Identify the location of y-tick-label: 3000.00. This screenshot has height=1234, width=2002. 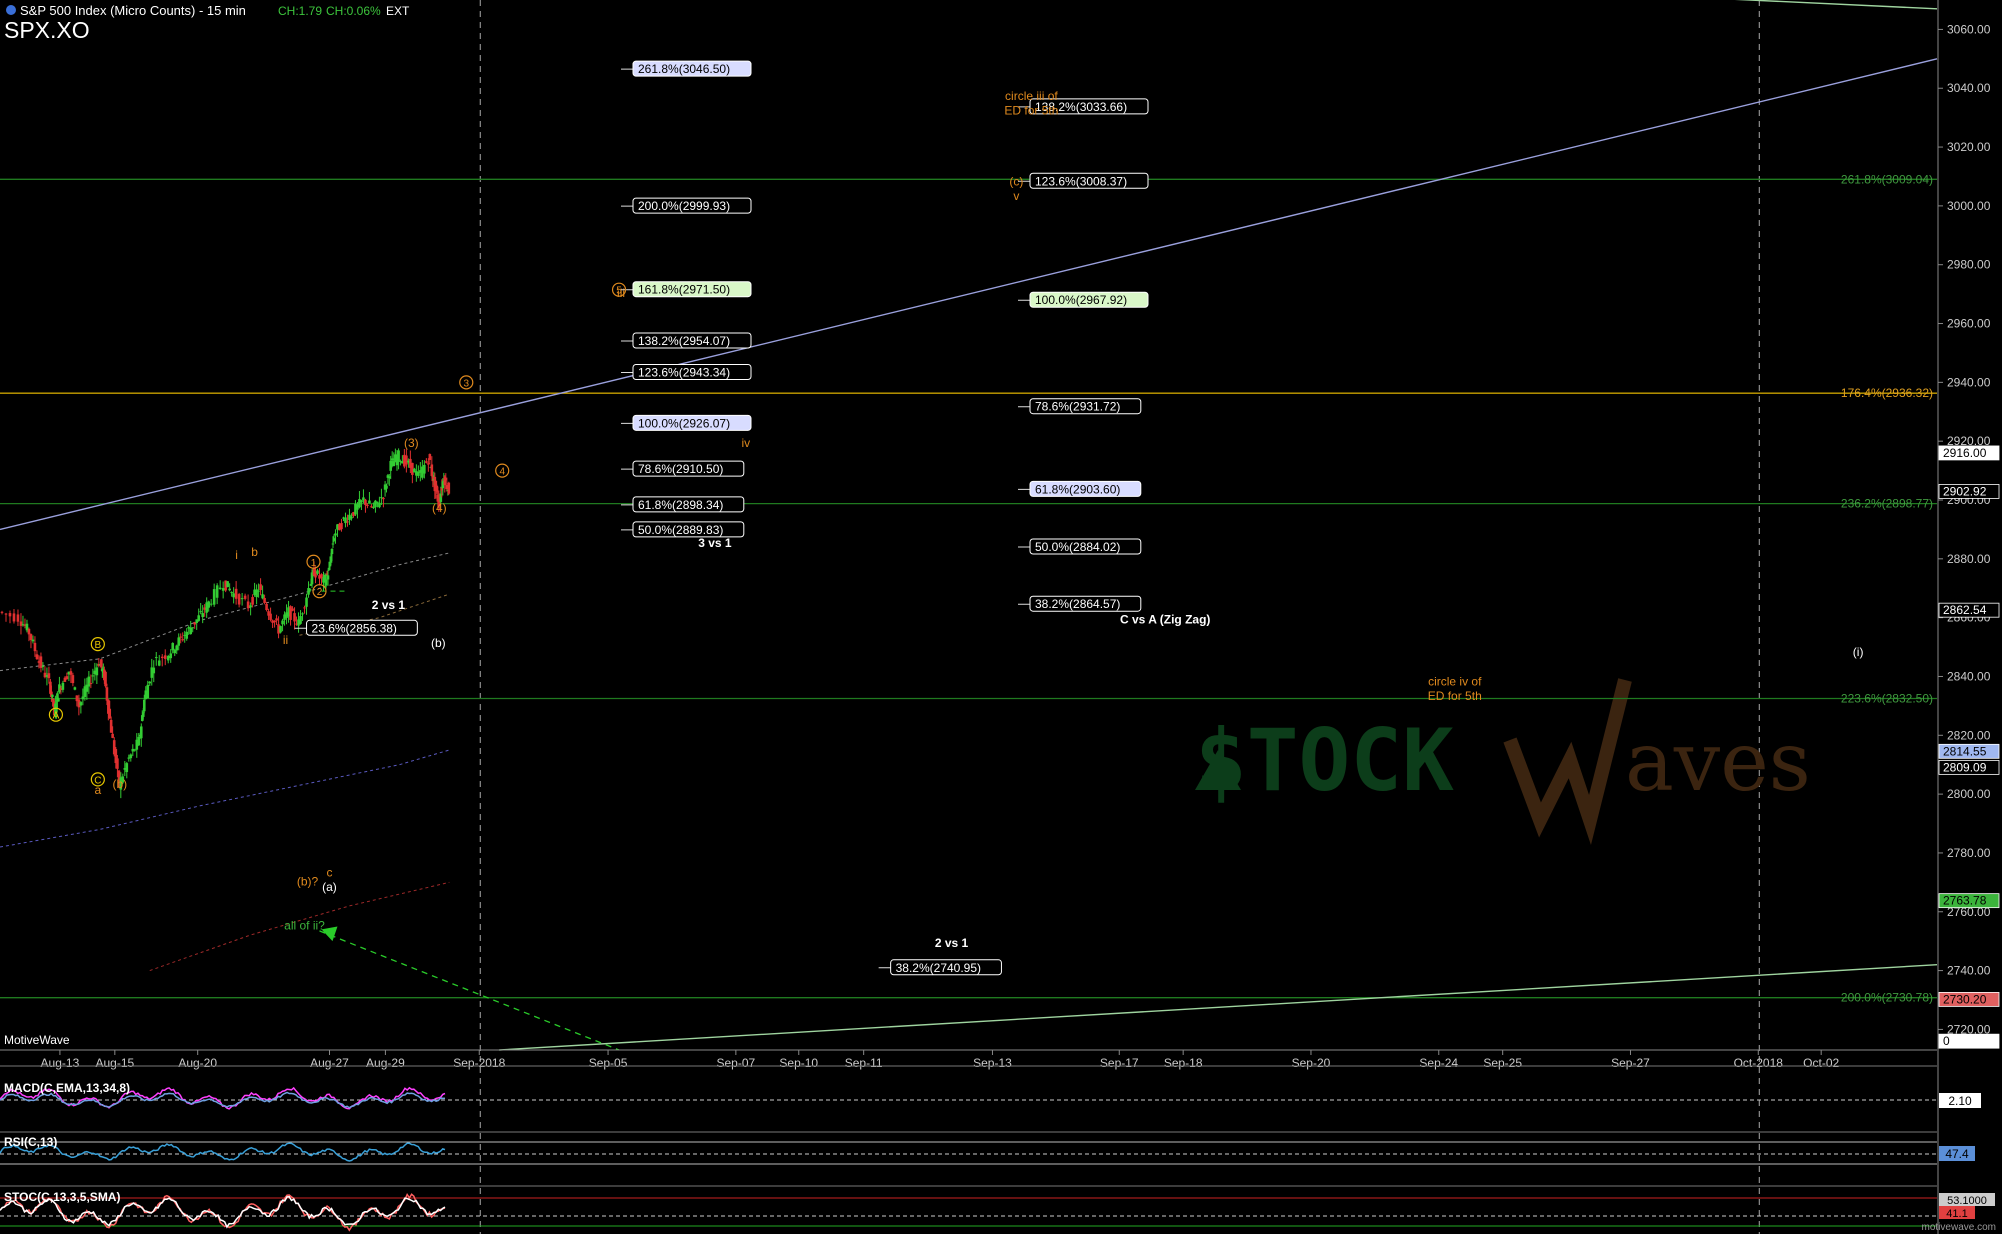
(1969, 206).